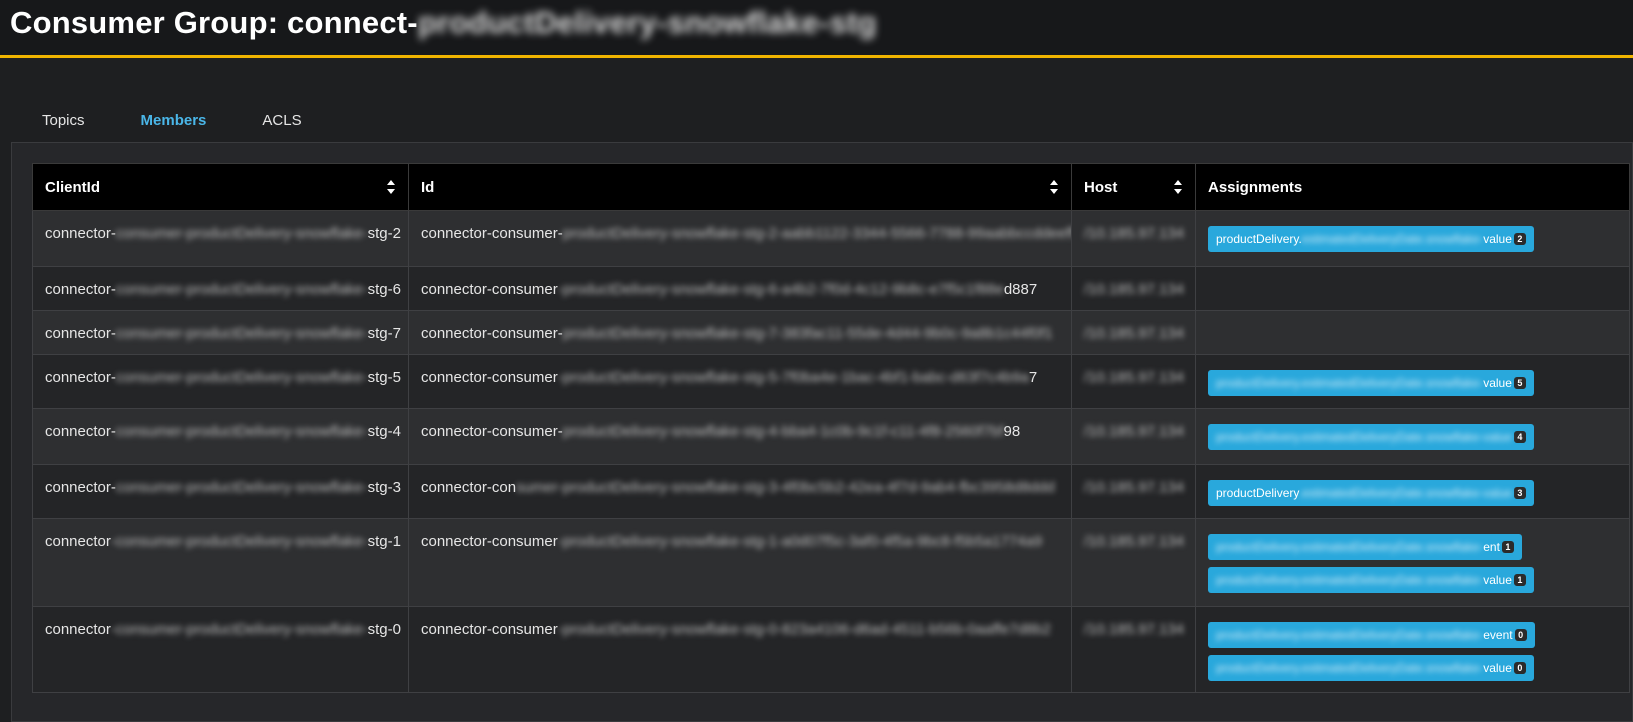 Image resolution: width=1633 pixels, height=722 pixels. What do you see at coordinates (1133, 187) in the screenshot?
I see `column-header-host: Host` at bounding box center [1133, 187].